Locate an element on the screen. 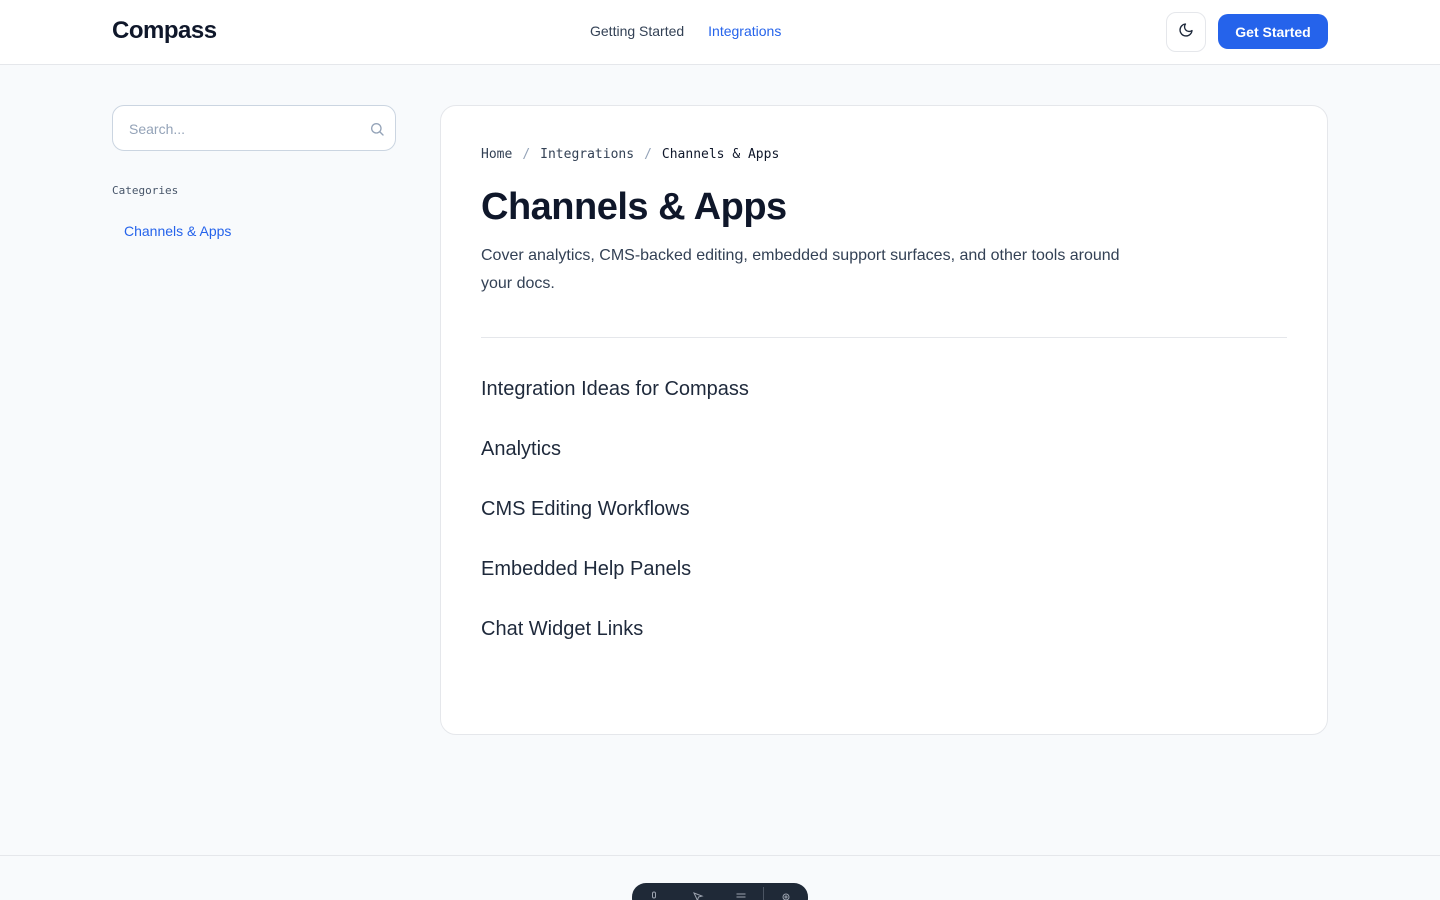  section-link-analytics: Analytics is located at coordinates (521, 449).